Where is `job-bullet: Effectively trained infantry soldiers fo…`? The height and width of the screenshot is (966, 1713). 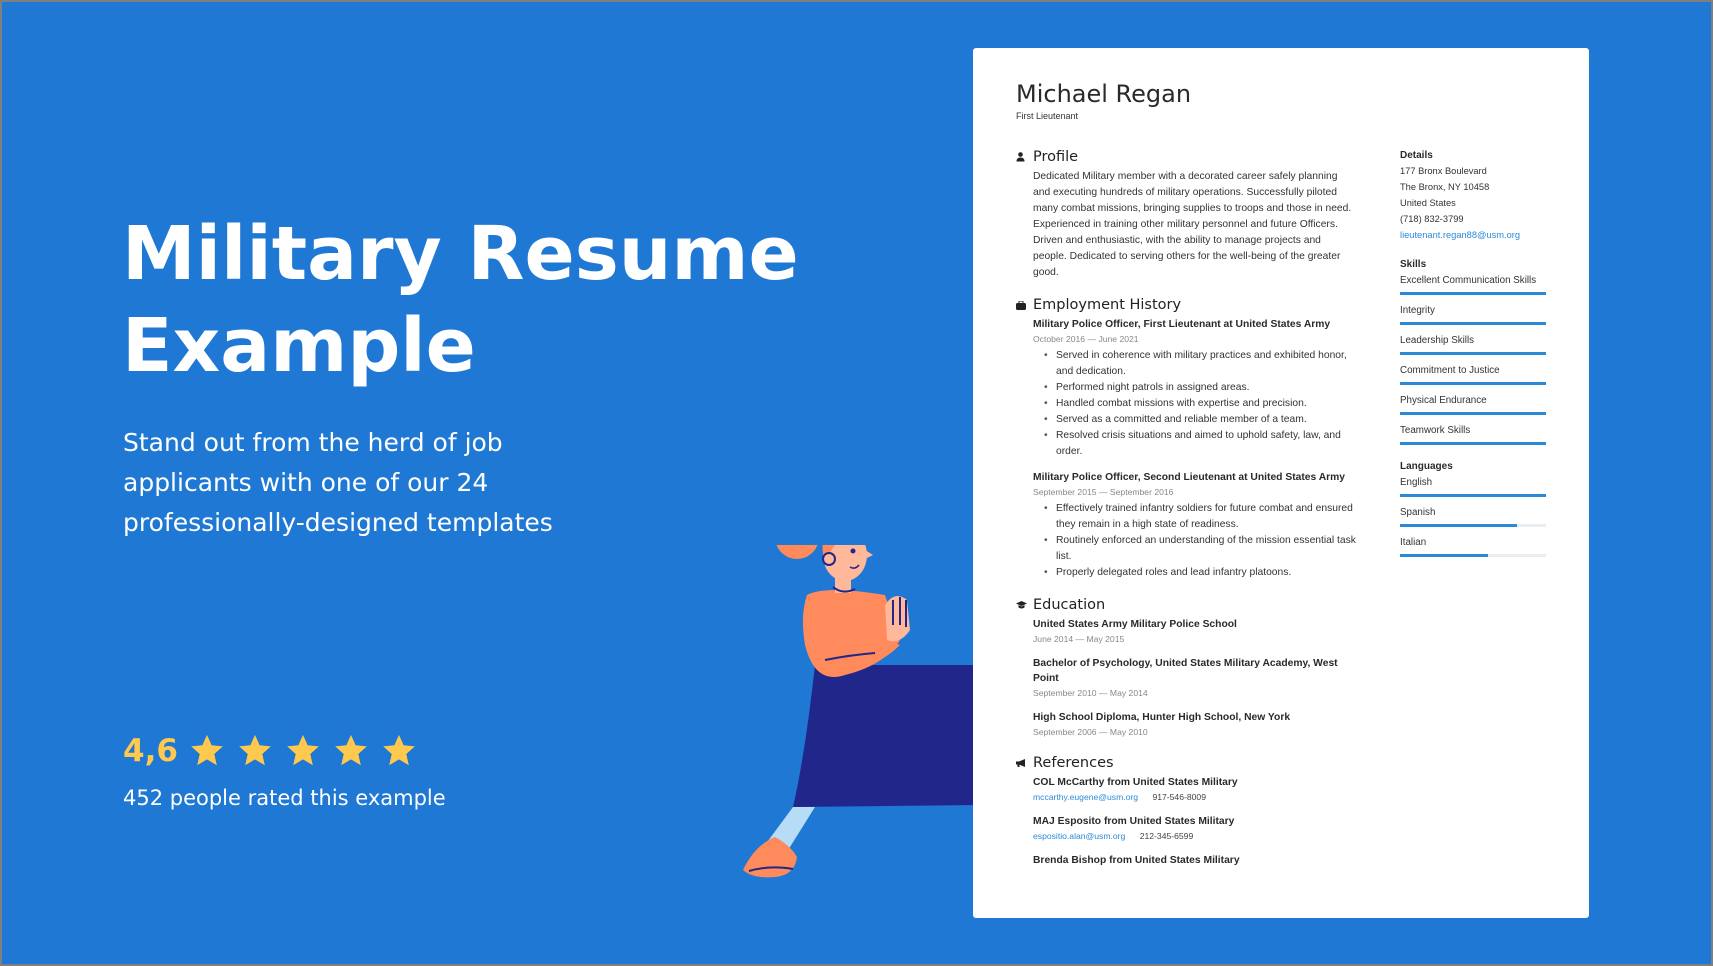
job-bullet: Effectively trained infantry soldiers fo… is located at coordinates (1200, 517).